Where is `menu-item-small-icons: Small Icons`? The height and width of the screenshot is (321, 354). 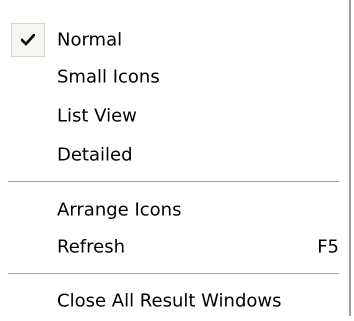 menu-item-small-icons: Small Icons is located at coordinates (173, 77).